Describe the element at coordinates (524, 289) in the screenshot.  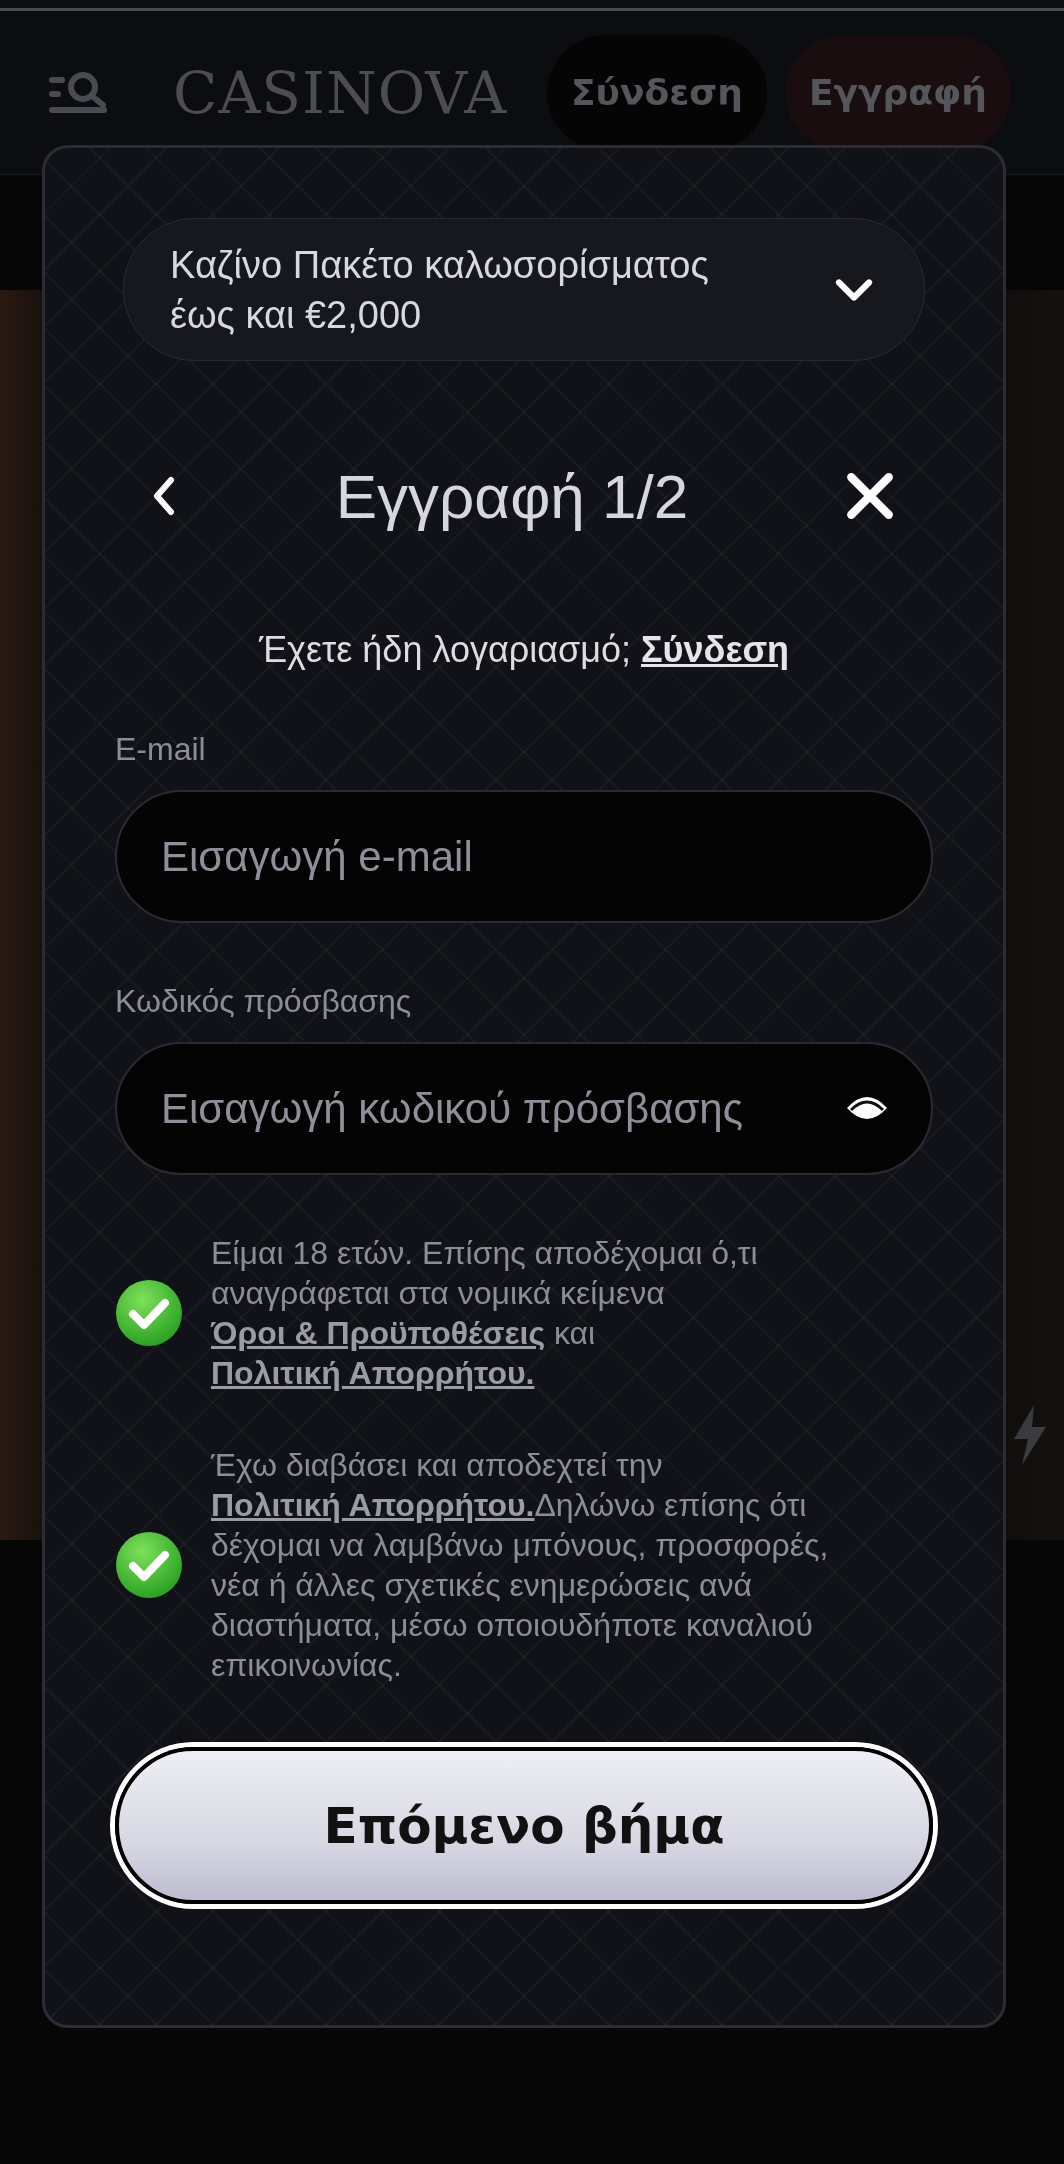
I see `bonus-dropdown: Καζίνο Πακέτο καλωσορίσματος έως και €2,000` at that location.